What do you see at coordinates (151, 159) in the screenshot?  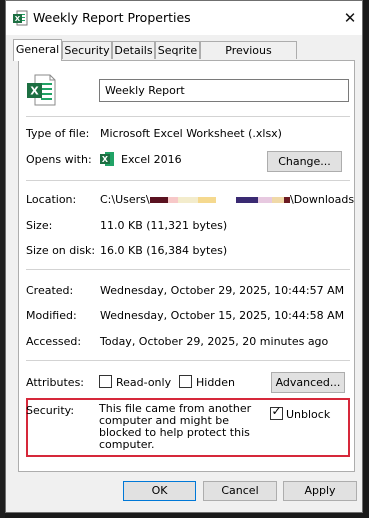 I see `opens-with-value: Excel 2016` at bounding box center [151, 159].